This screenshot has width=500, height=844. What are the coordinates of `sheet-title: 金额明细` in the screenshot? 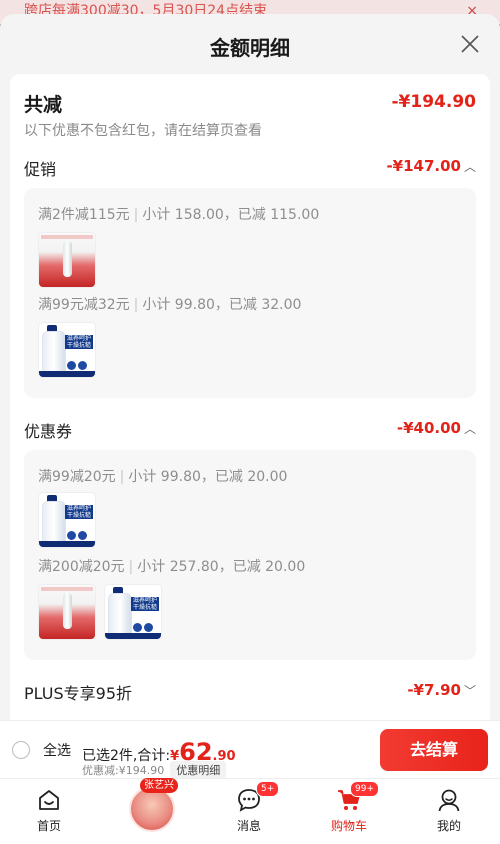 It's located at (250, 48).